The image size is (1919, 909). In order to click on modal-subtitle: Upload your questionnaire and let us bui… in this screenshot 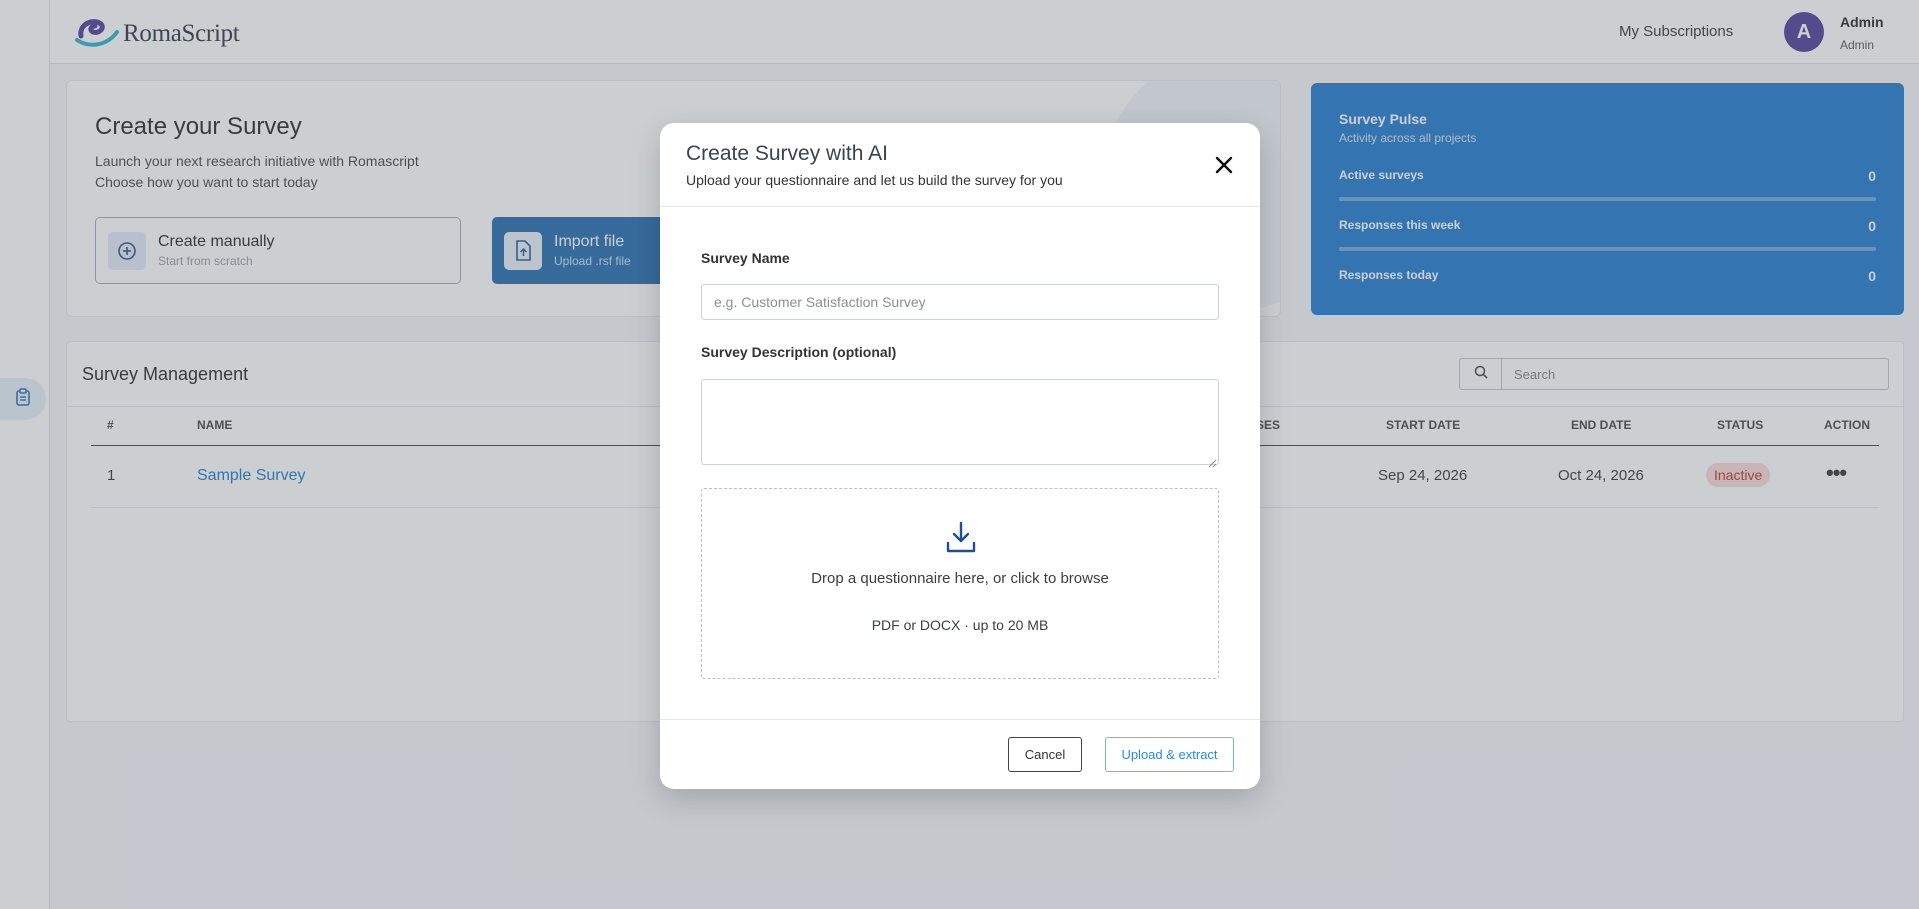, I will do `click(874, 180)`.